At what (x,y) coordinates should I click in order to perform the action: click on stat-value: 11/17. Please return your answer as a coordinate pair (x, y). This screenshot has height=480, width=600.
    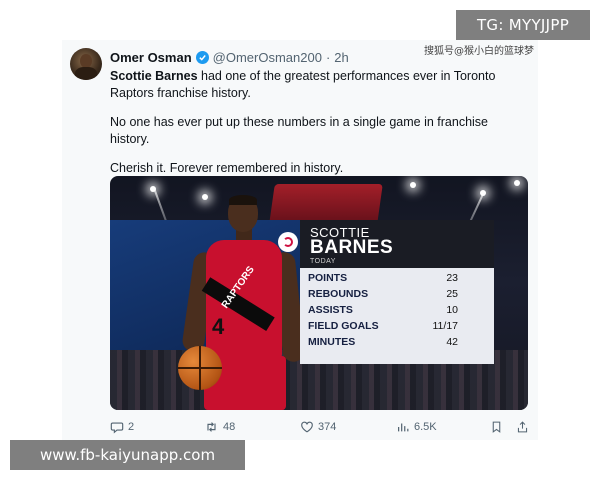
    Looking at the image, I should click on (445, 326).